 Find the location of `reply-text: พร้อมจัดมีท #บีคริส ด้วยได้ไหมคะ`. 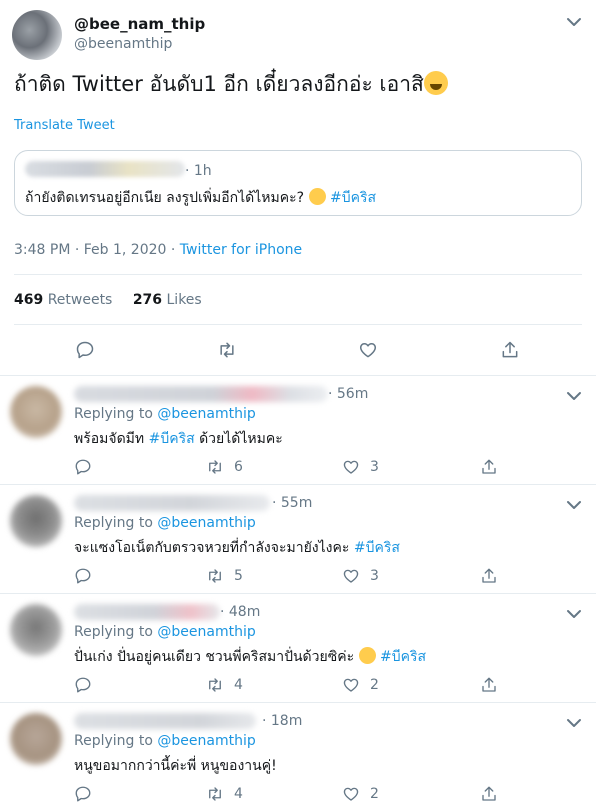

reply-text: พร้อมจัดมีท #บีคริส ด้วยได้ไหมคะ is located at coordinates (178, 439).